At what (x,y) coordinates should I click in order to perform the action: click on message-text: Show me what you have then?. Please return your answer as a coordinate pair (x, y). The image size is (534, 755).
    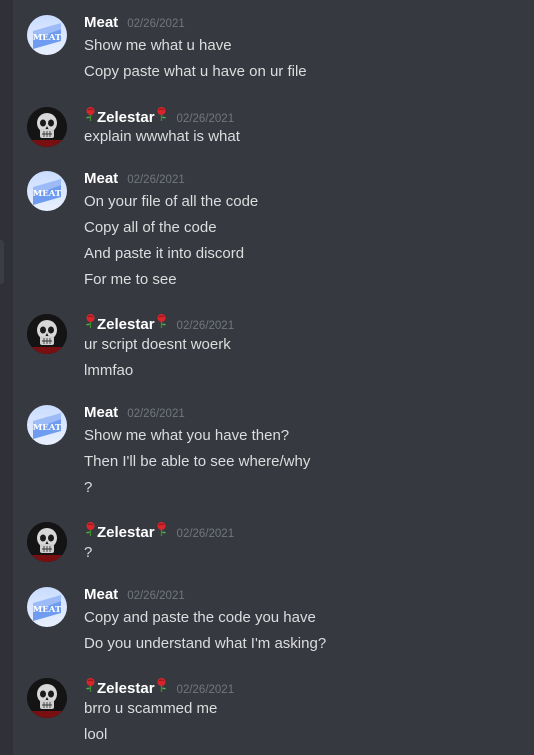
    Looking at the image, I should click on (187, 435).